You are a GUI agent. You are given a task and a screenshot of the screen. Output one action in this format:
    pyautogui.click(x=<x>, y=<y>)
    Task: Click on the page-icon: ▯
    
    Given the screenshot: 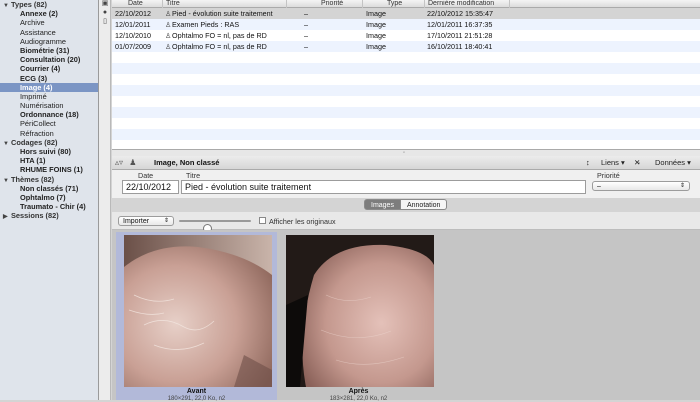 What is the action you would take?
    pyautogui.click(x=105, y=22)
    